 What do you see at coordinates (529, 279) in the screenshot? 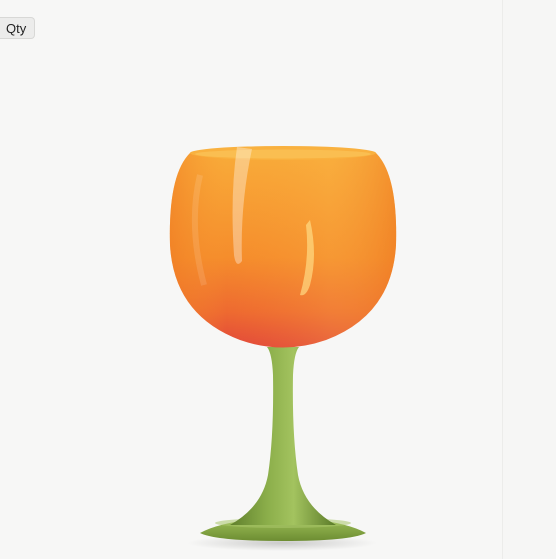
I see `right-gutter` at bounding box center [529, 279].